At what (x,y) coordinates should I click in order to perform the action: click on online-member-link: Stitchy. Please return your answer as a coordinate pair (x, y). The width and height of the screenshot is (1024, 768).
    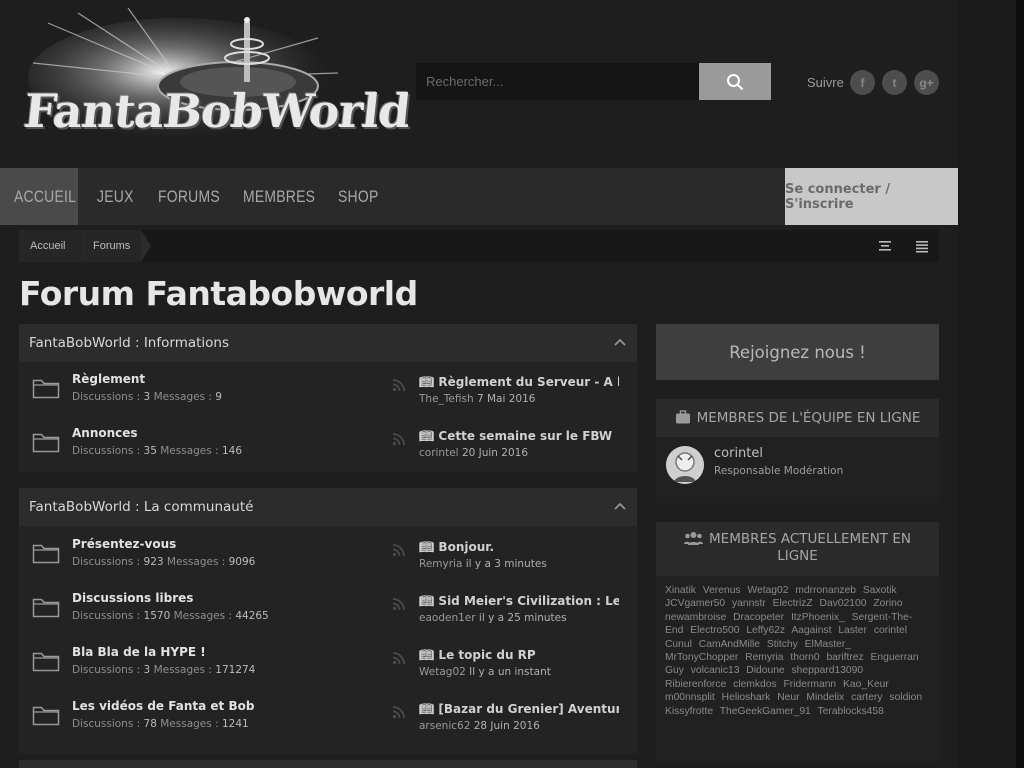
    Looking at the image, I should click on (782, 644).